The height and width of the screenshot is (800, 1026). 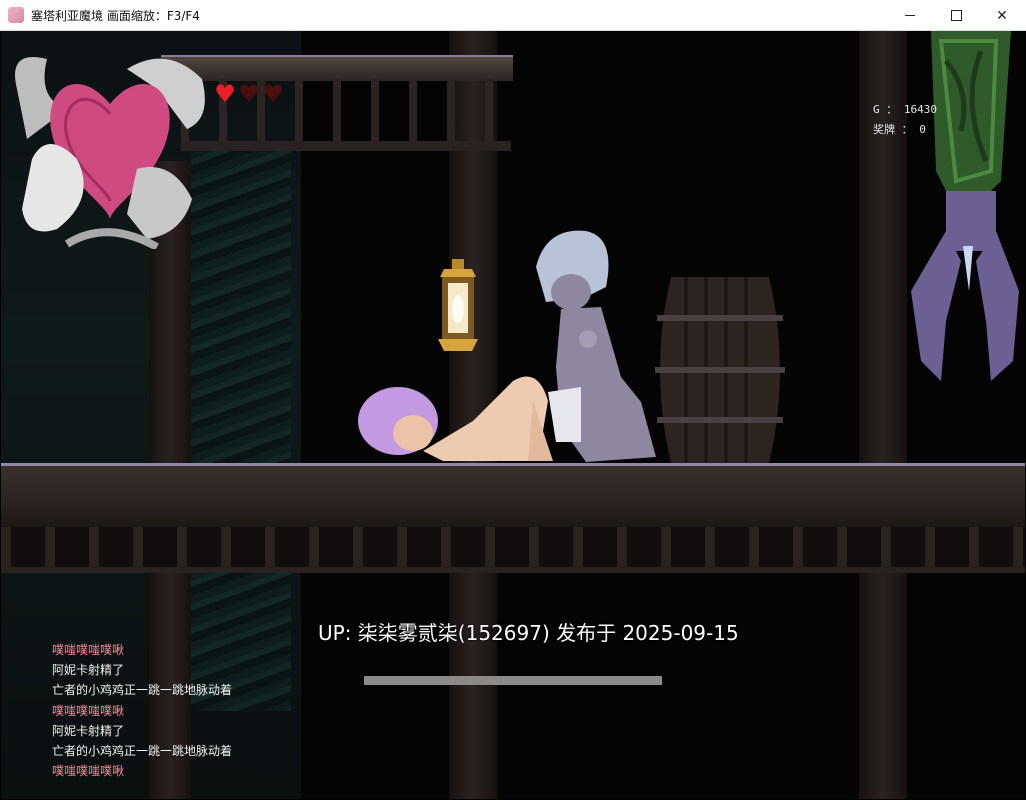 What do you see at coordinates (458, 305) in the screenshot?
I see `lantern-sprite` at bounding box center [458, 305].